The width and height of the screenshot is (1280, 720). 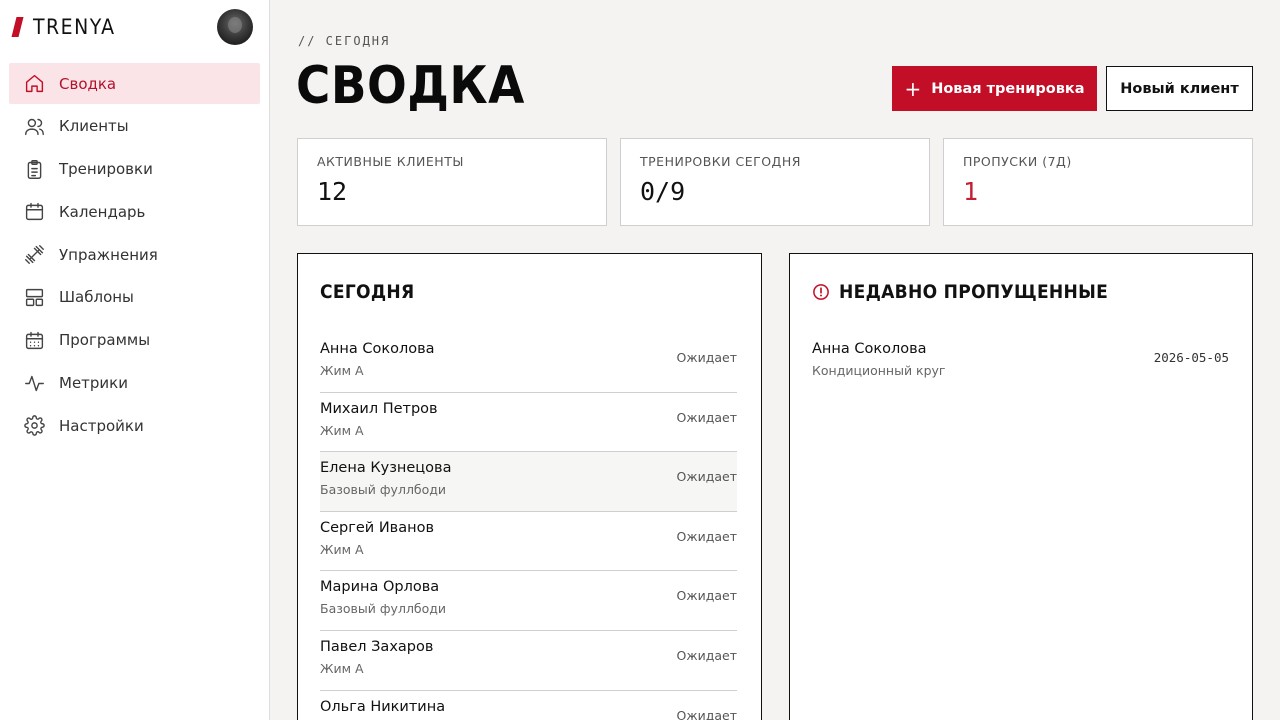 I want to click on sidebar-item-metrics: Метрики, so click(x=134, y=383).